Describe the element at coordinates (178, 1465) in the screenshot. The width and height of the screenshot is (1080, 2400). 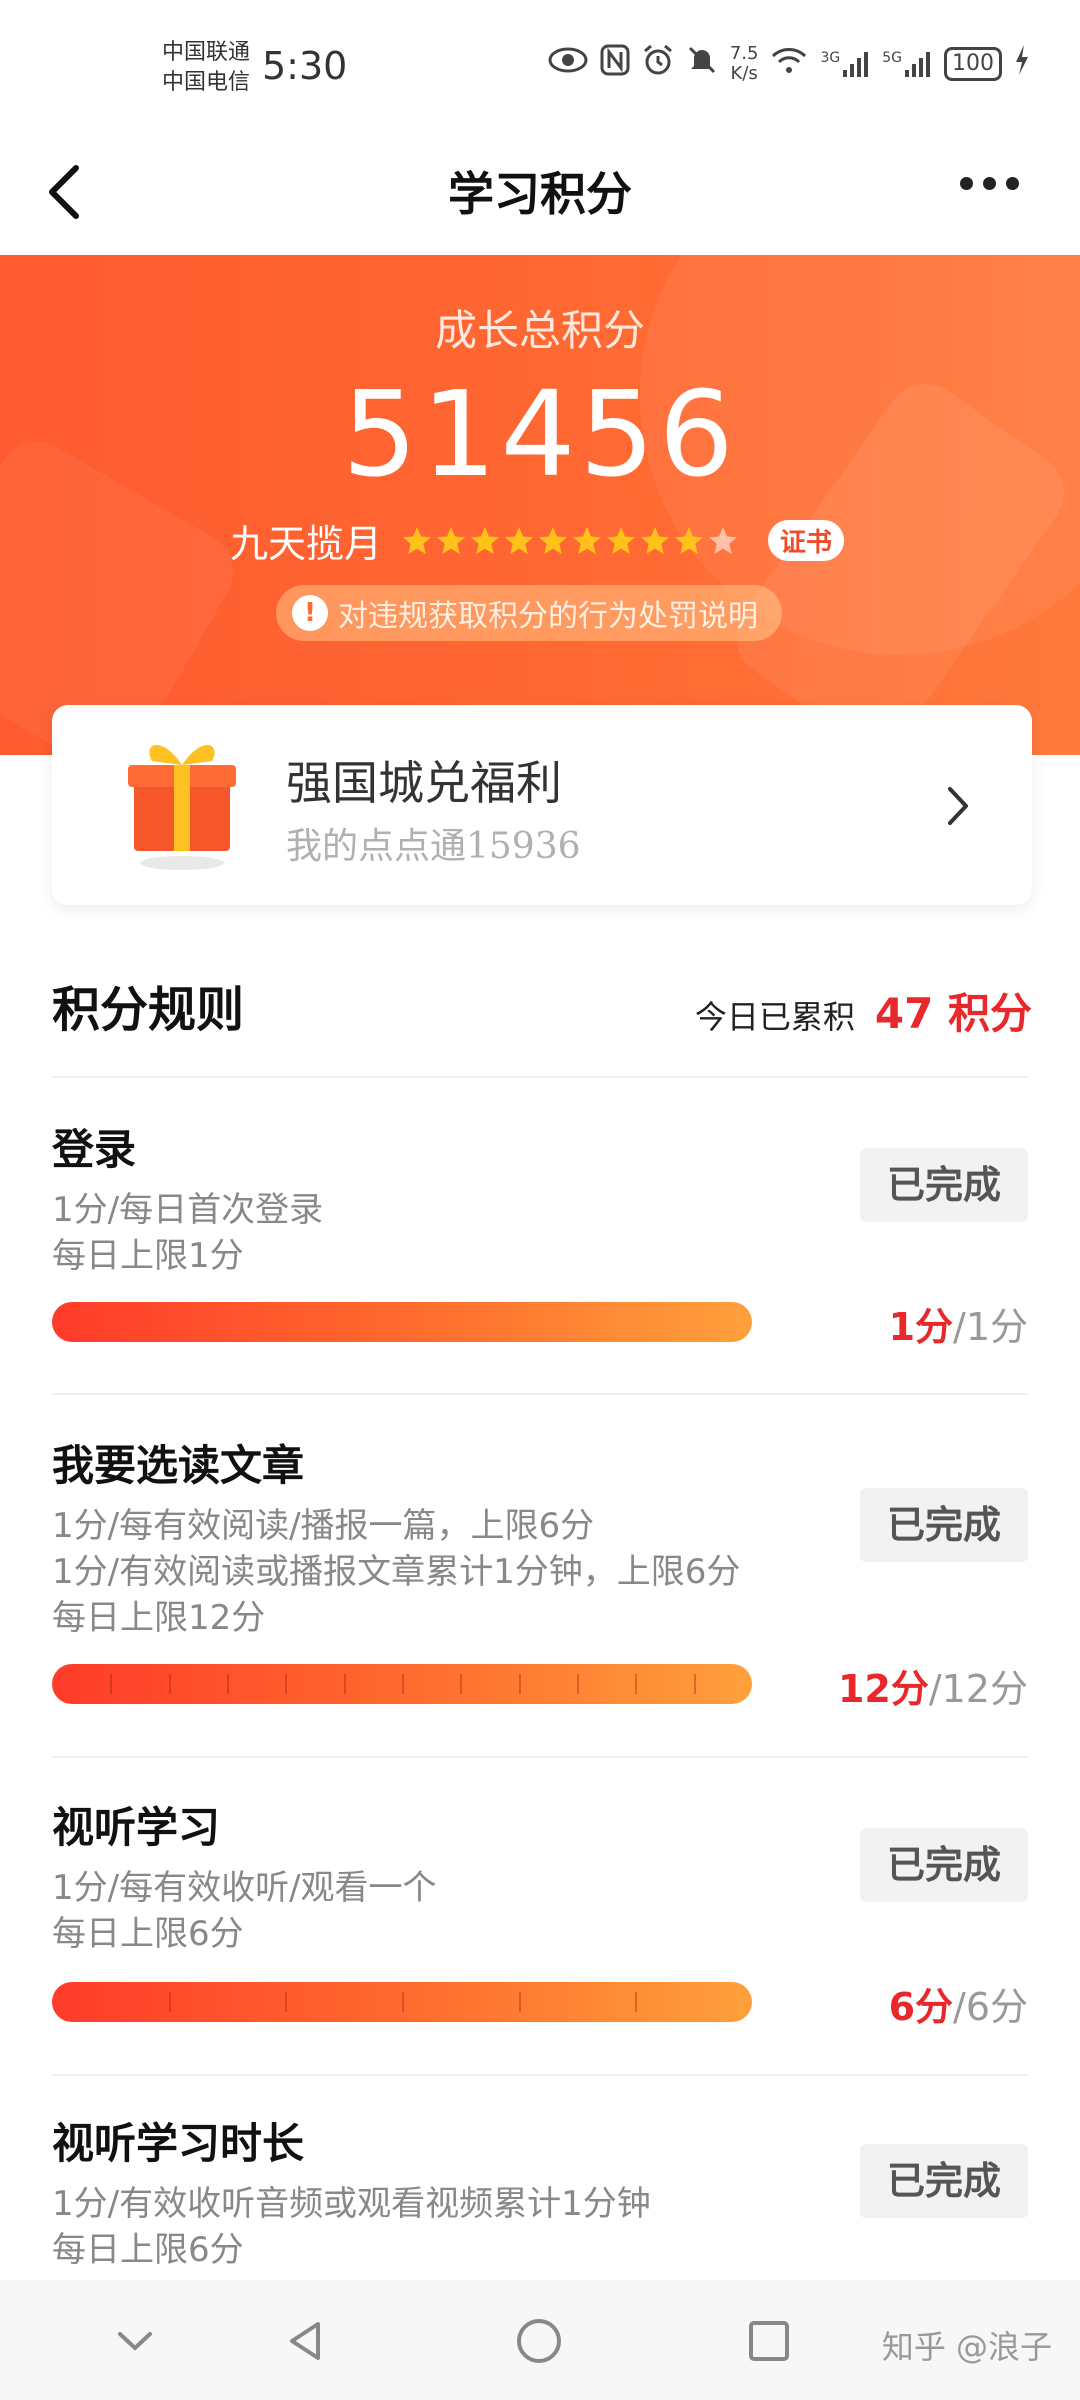
I see `rule-name: 我要选读文章` at that location.